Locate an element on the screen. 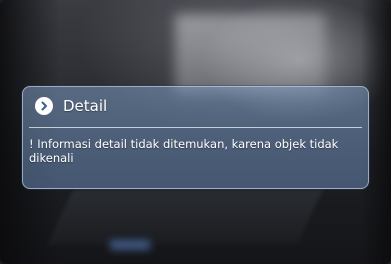 The width and height of the screenshot is (391, 264). chevron-right-icon is located at coordinates (44, 106).